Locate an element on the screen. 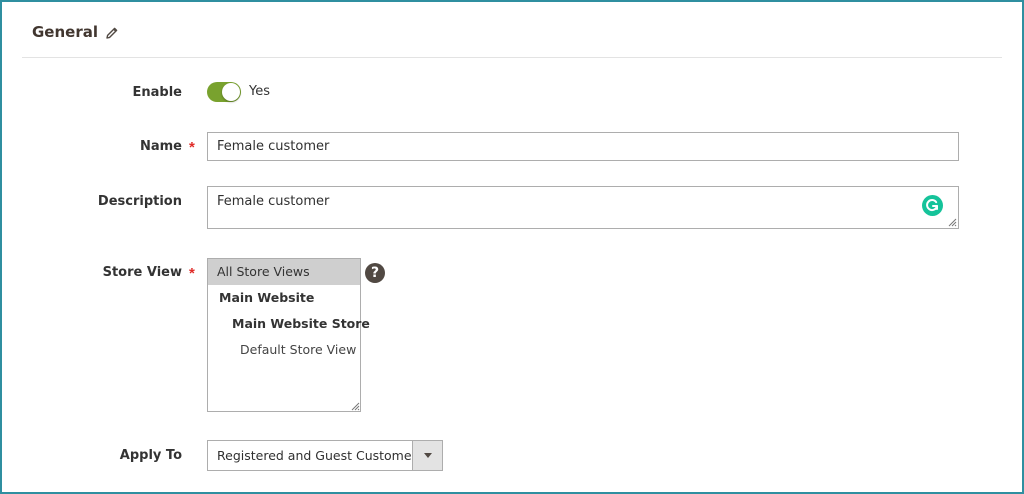  enable-toggle is located at coordinates (224, 92).